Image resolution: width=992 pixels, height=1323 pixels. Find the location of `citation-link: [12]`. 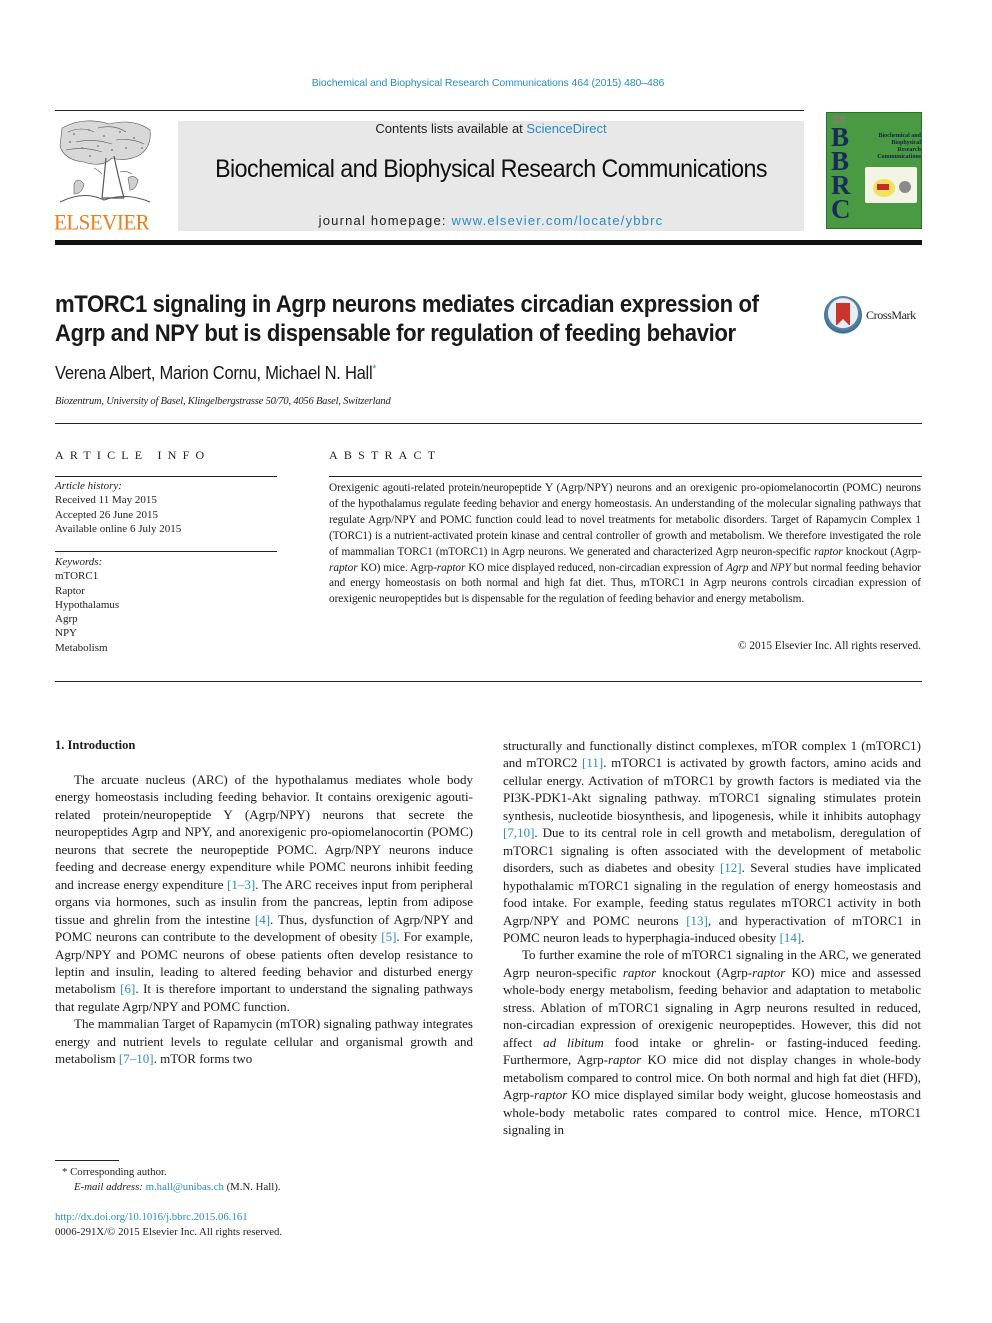

citation-link: [12] is located at coordinates (731, 867).